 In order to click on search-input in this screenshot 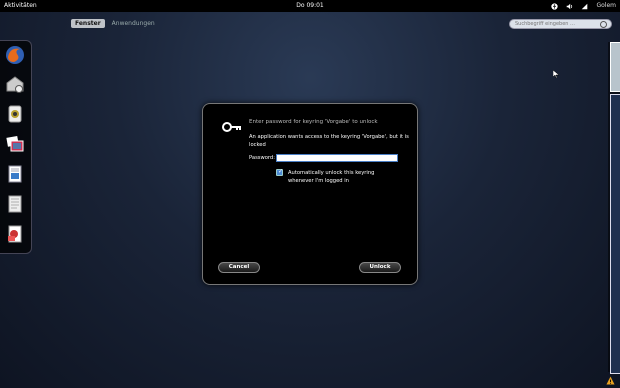, I will do `click(557, 24)`.